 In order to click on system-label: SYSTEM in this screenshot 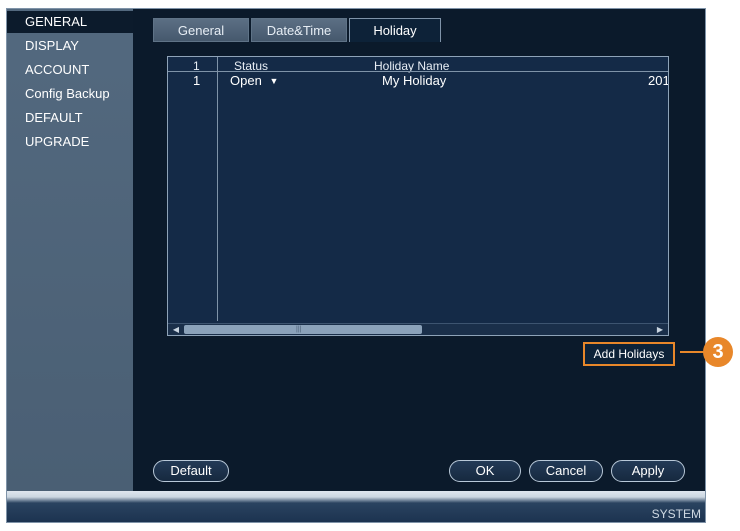, I will do `click(676, 514)`.